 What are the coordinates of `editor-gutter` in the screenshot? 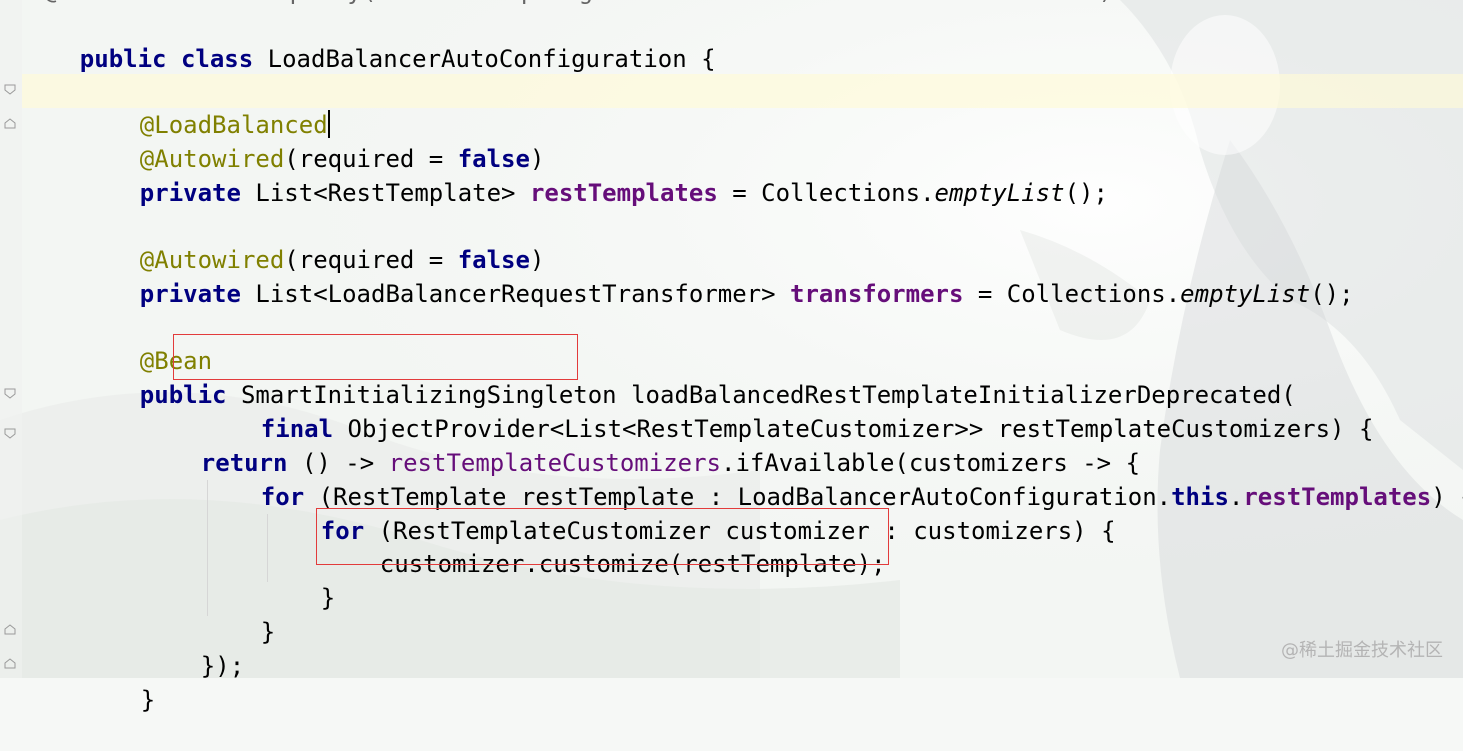 It's located at (11, 339).